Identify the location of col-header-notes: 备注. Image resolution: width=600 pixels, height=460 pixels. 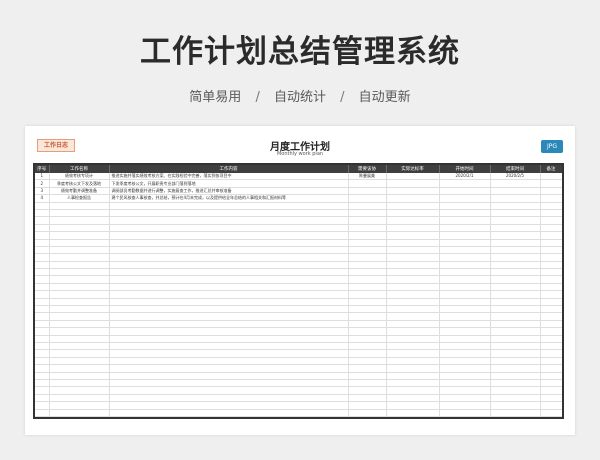
(551, 169).